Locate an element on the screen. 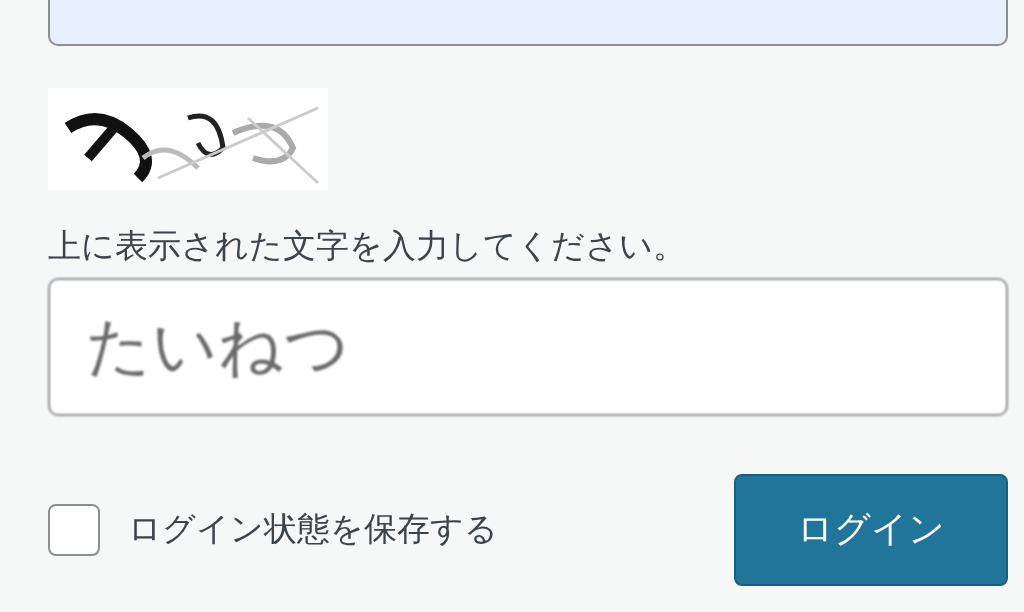 This screenshot has width=1024, height=612. remember-checkbox is located at coordinates (74, 529).